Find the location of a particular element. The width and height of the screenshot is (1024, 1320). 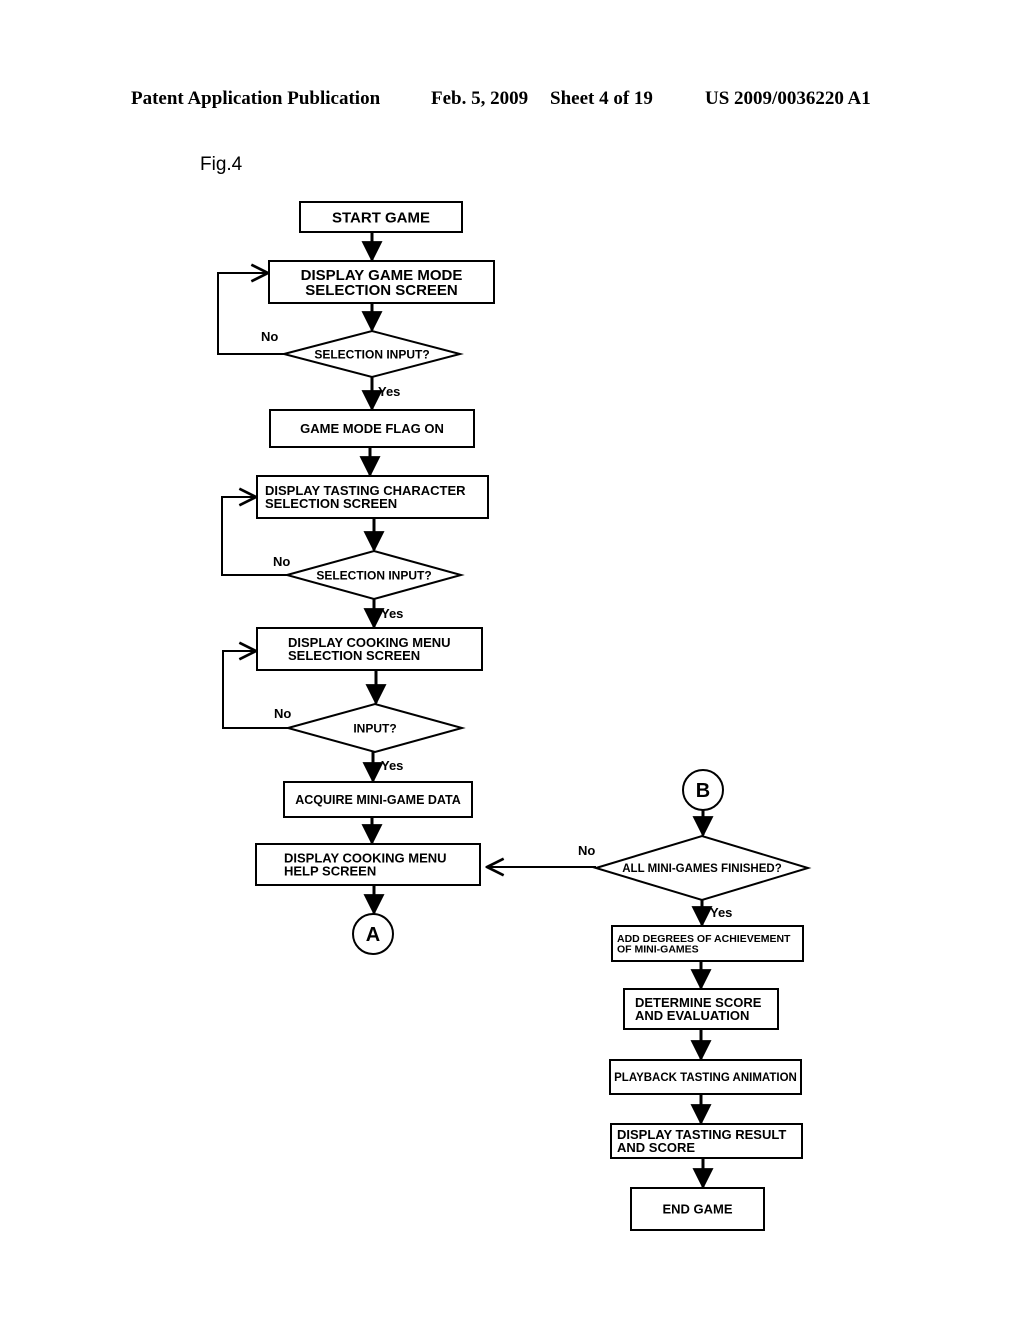

node-acquire: ACQUIRE MINI-GAME DATA is located at coordinates (378, 799).